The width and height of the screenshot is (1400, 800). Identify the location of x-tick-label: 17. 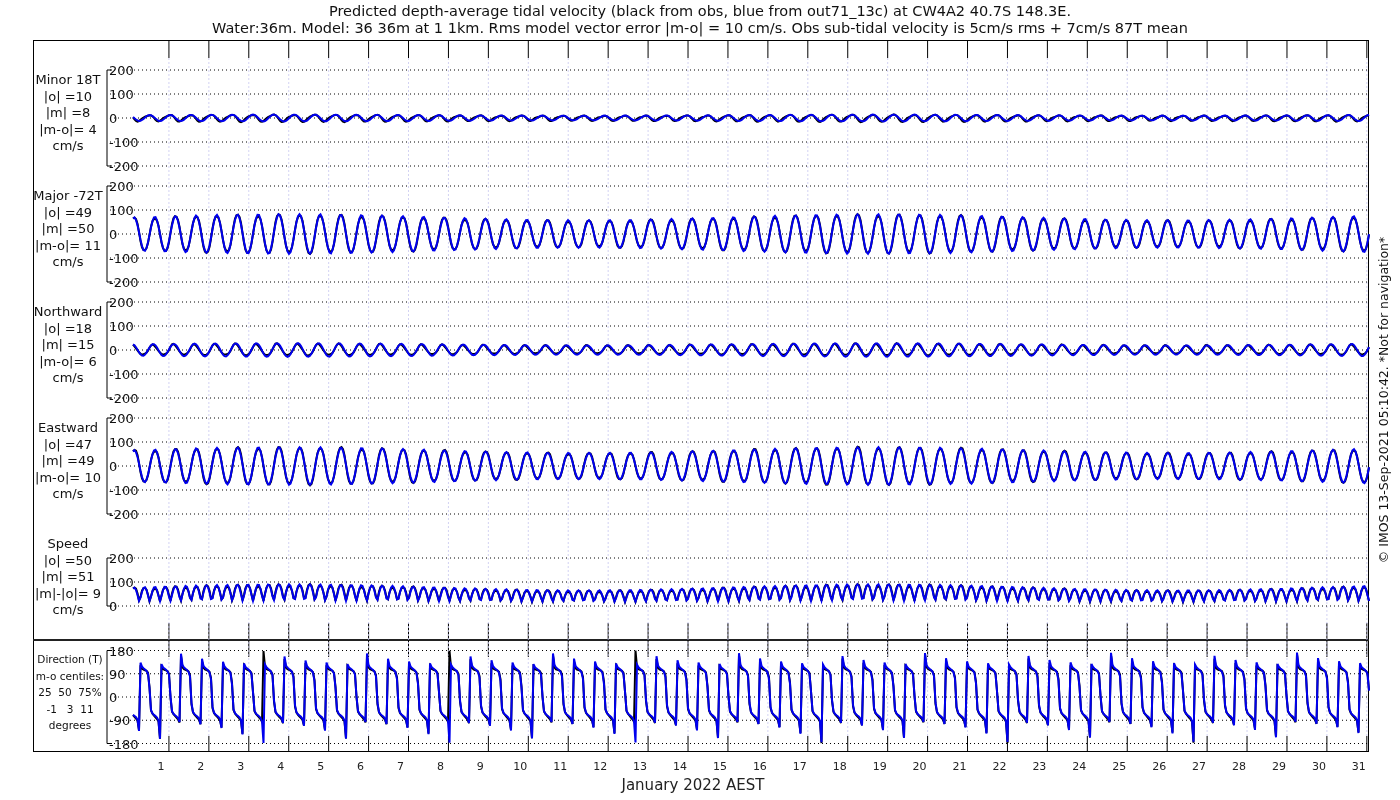
(799, 766).